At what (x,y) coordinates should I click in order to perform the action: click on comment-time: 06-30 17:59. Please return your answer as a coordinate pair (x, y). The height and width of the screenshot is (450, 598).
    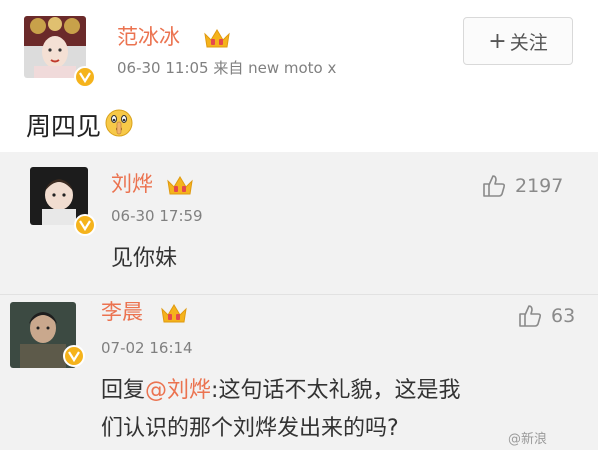
    Looking at the image, I should click on (157, 216).